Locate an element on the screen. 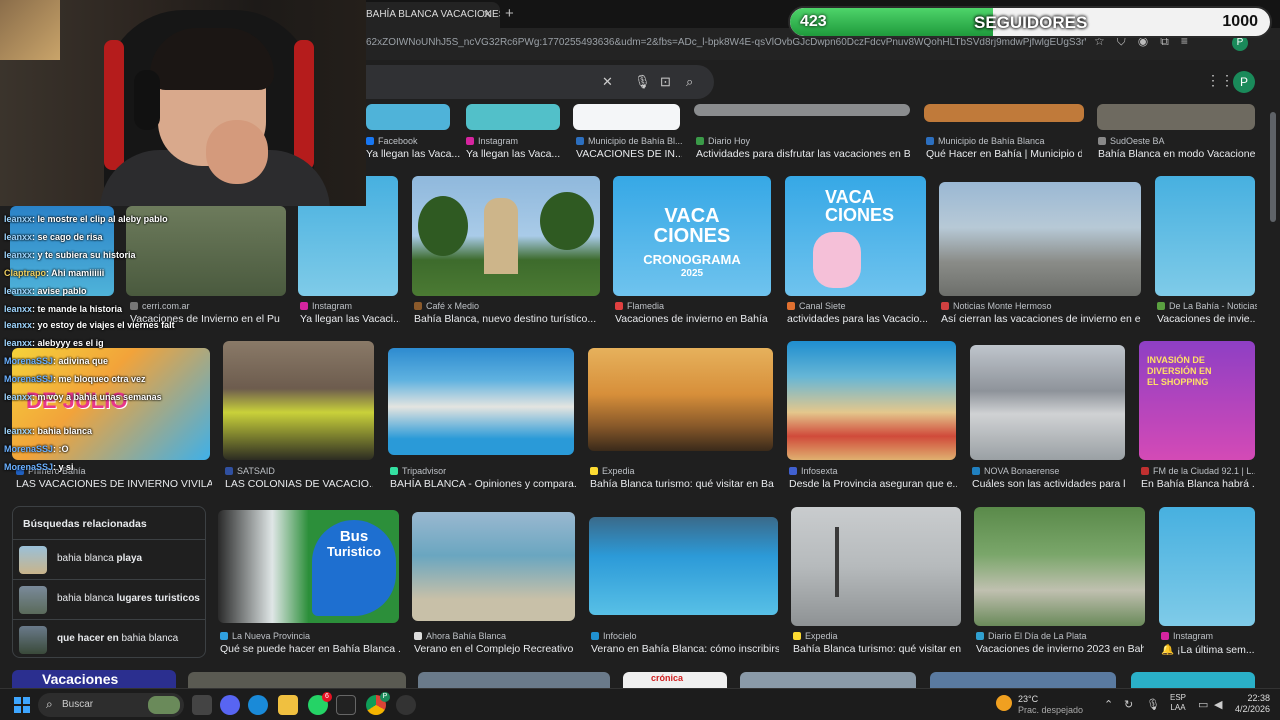  result-thumb: VACA CIONES is located at coordinates (855, 236).